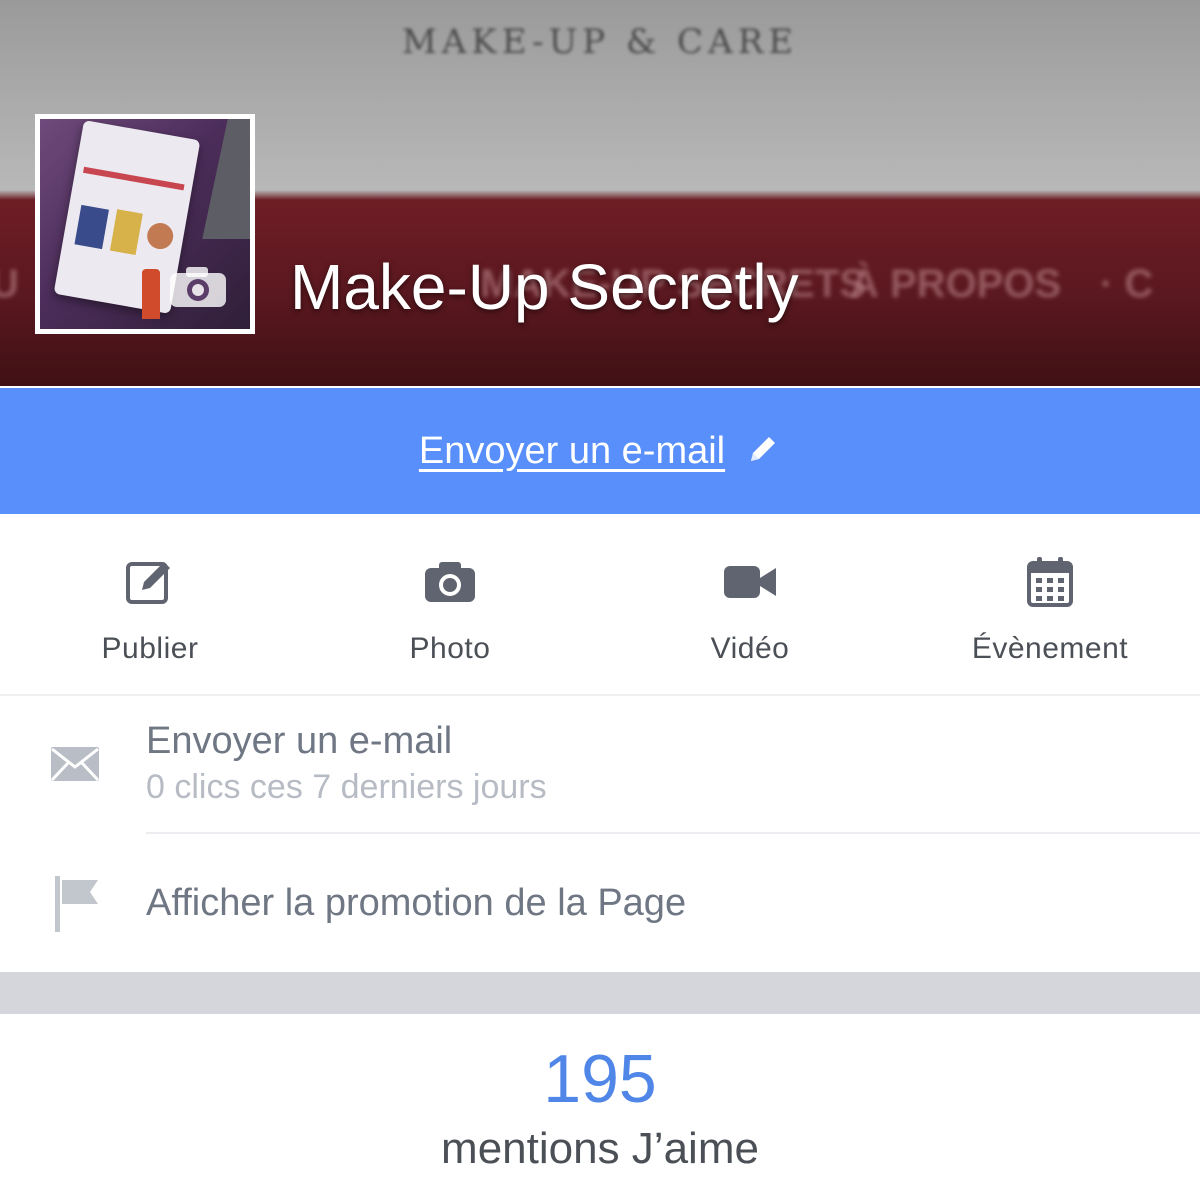 This screenshot has width=1200, height=1200. I want to click on video-button: Vidéo, so click(750, 604).